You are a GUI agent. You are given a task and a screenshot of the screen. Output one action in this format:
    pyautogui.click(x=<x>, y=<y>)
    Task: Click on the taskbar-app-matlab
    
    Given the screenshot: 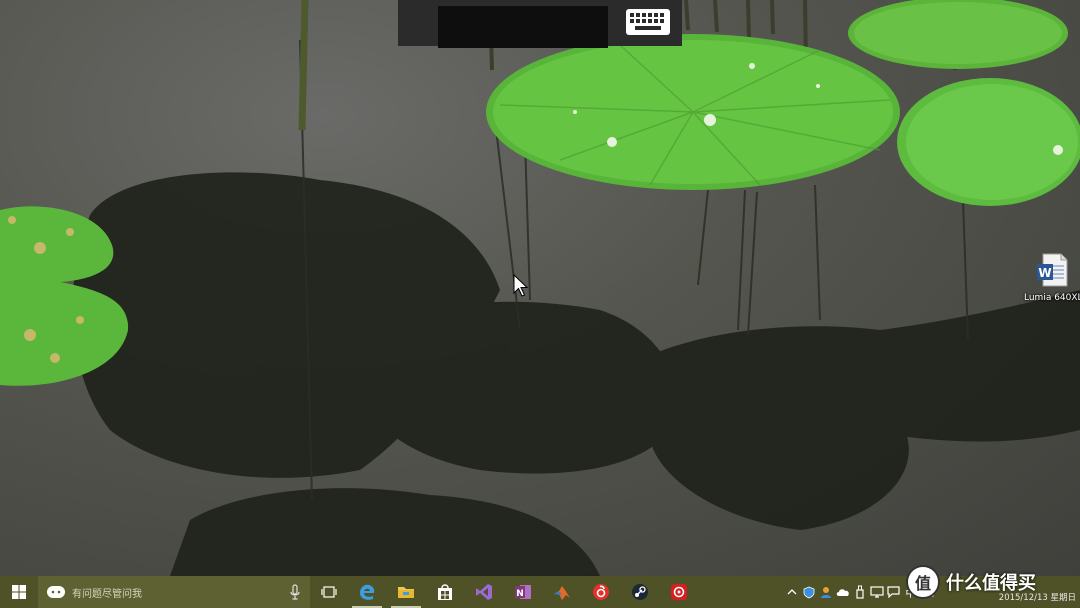 What is the action you would take?
    pyautogui.click(x=562, y=592)
    